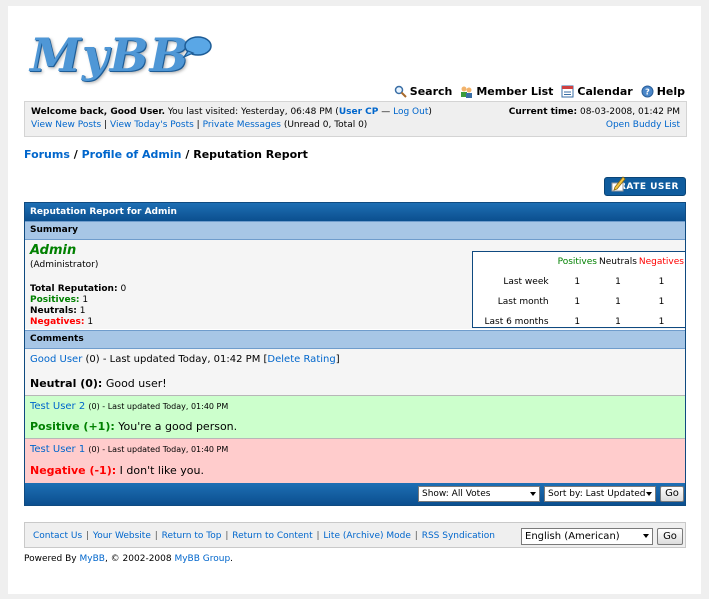 This screenshot has height=599, width=709. I want to click on user-role: (Administrator), so click(64, 265).